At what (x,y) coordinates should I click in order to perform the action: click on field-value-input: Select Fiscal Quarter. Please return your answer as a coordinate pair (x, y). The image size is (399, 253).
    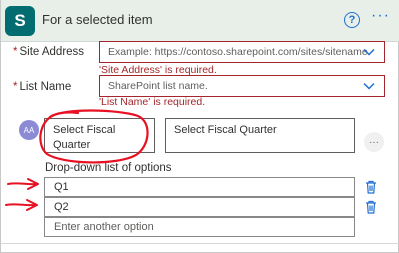
    Looking at the image, I should click on (260, 135).